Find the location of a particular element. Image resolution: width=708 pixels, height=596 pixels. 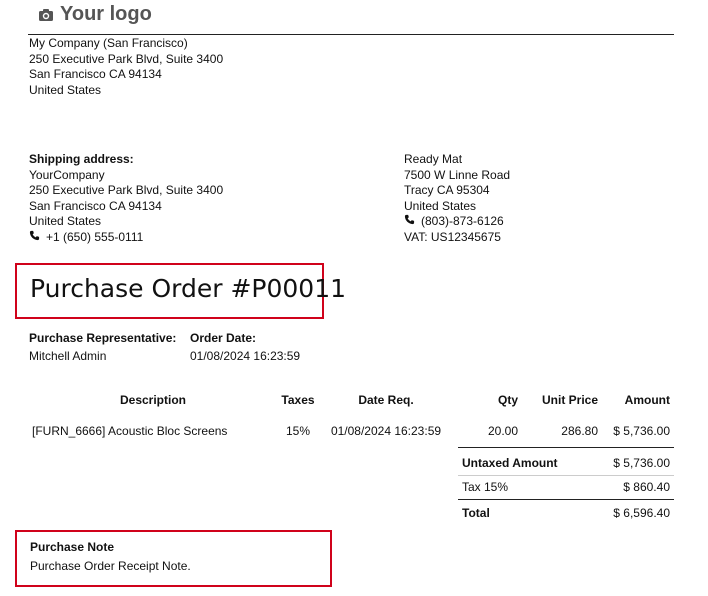

col-qty: Qty is located at coordinates (507, 400).